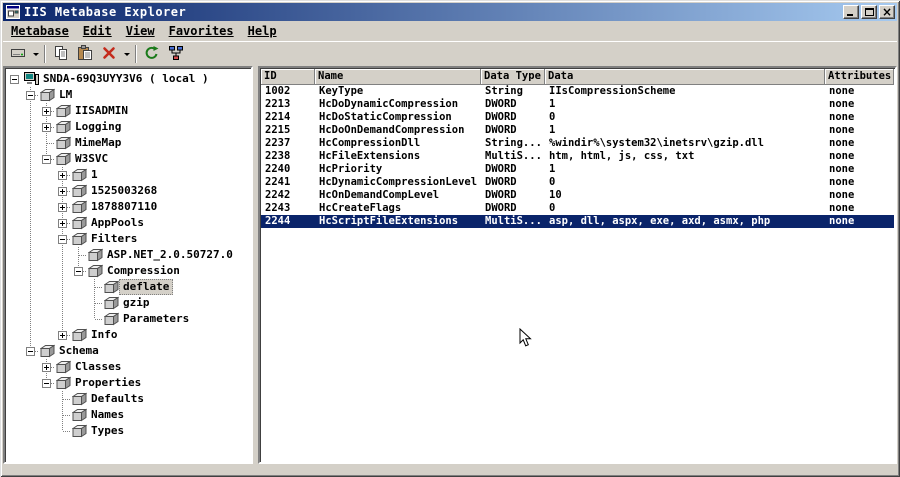  Describe the element at coordinates (129, 303) in the screenshot. I see `tree-item-gzip: gzip` at that location.